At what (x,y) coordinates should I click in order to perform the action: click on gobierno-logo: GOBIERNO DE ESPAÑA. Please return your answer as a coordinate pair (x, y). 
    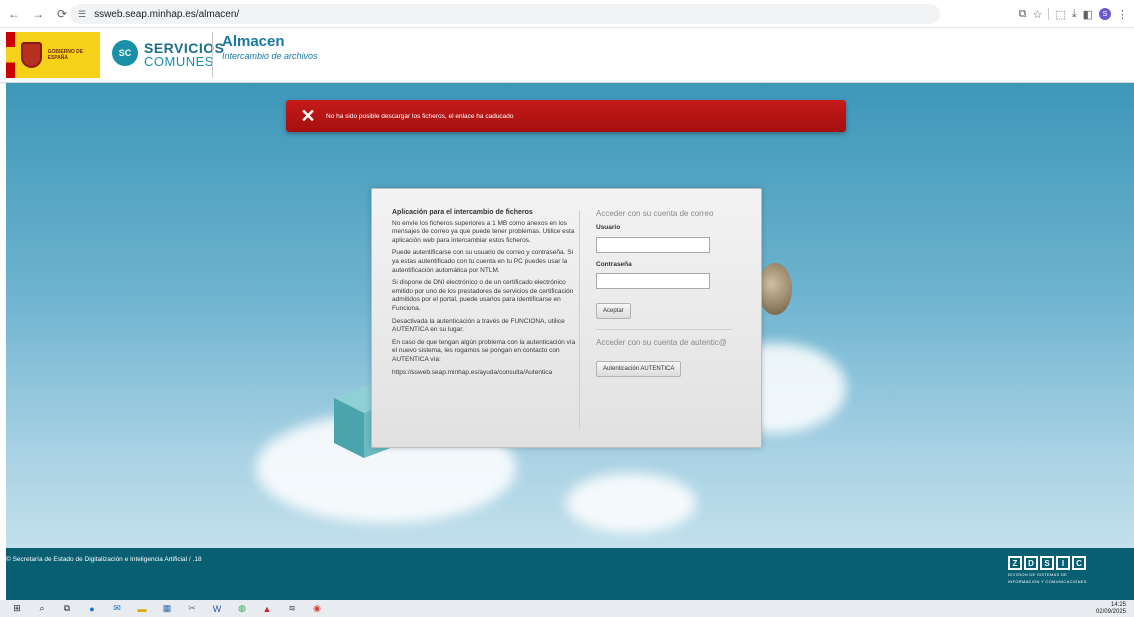
    Looking at the image, I should click on (53, 55).